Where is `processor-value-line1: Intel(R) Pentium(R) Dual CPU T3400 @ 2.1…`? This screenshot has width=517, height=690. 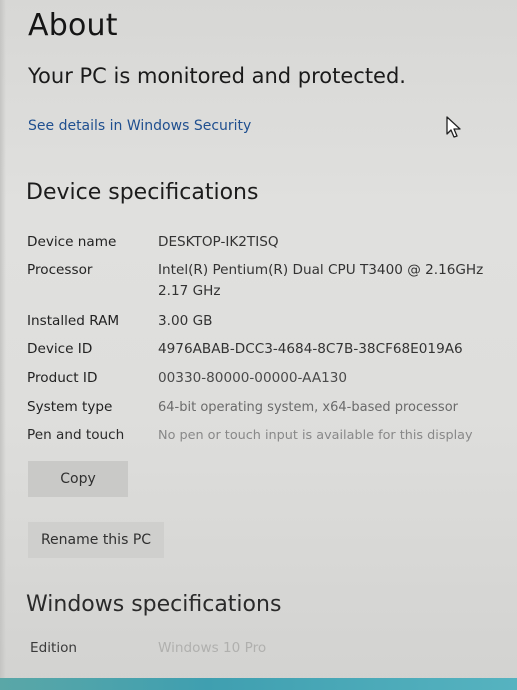
processor-value-line1: Intel(R) Pentium(R) Dual CPU T3400 @ 2.1… is located at coordinates (321, 270).